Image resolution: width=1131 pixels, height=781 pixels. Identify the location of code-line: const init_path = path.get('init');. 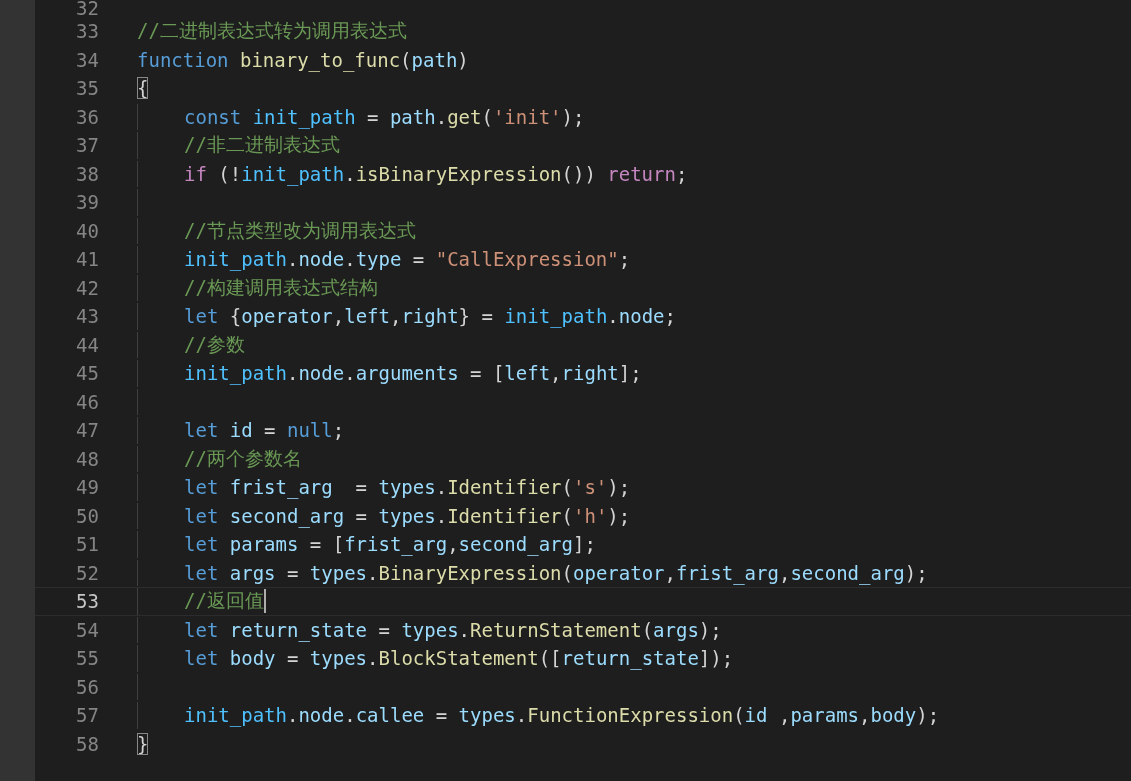
(384, 116).